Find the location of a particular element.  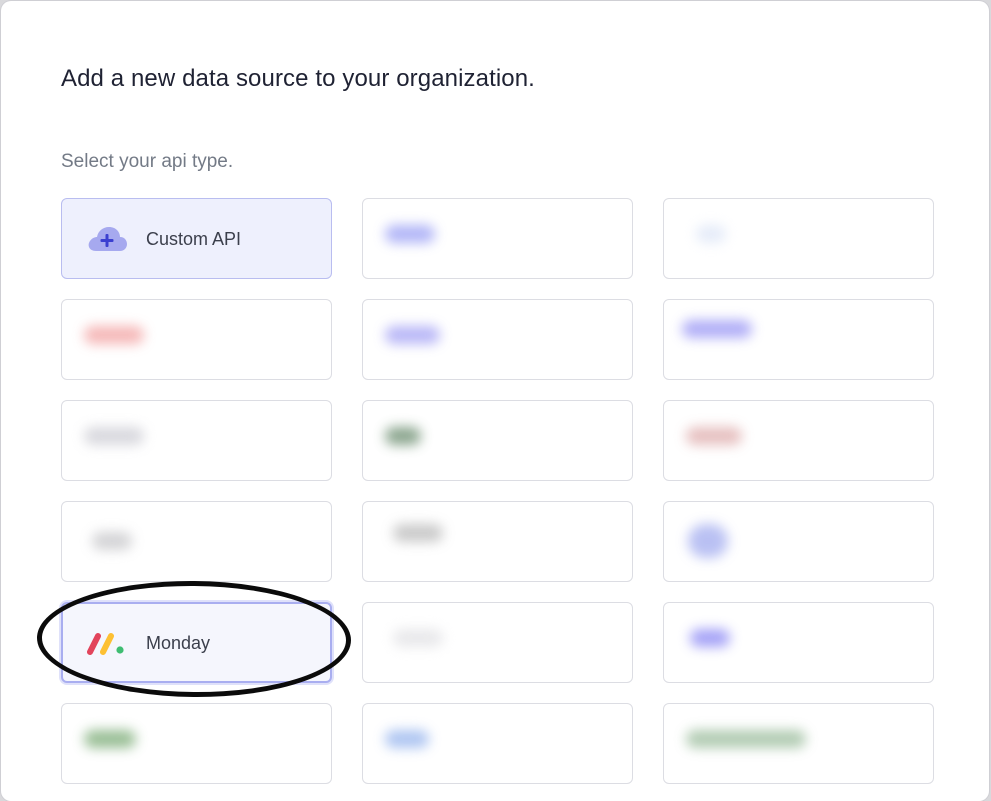

api-card-custom-api: Custom API is located at coordinates (196, 238).